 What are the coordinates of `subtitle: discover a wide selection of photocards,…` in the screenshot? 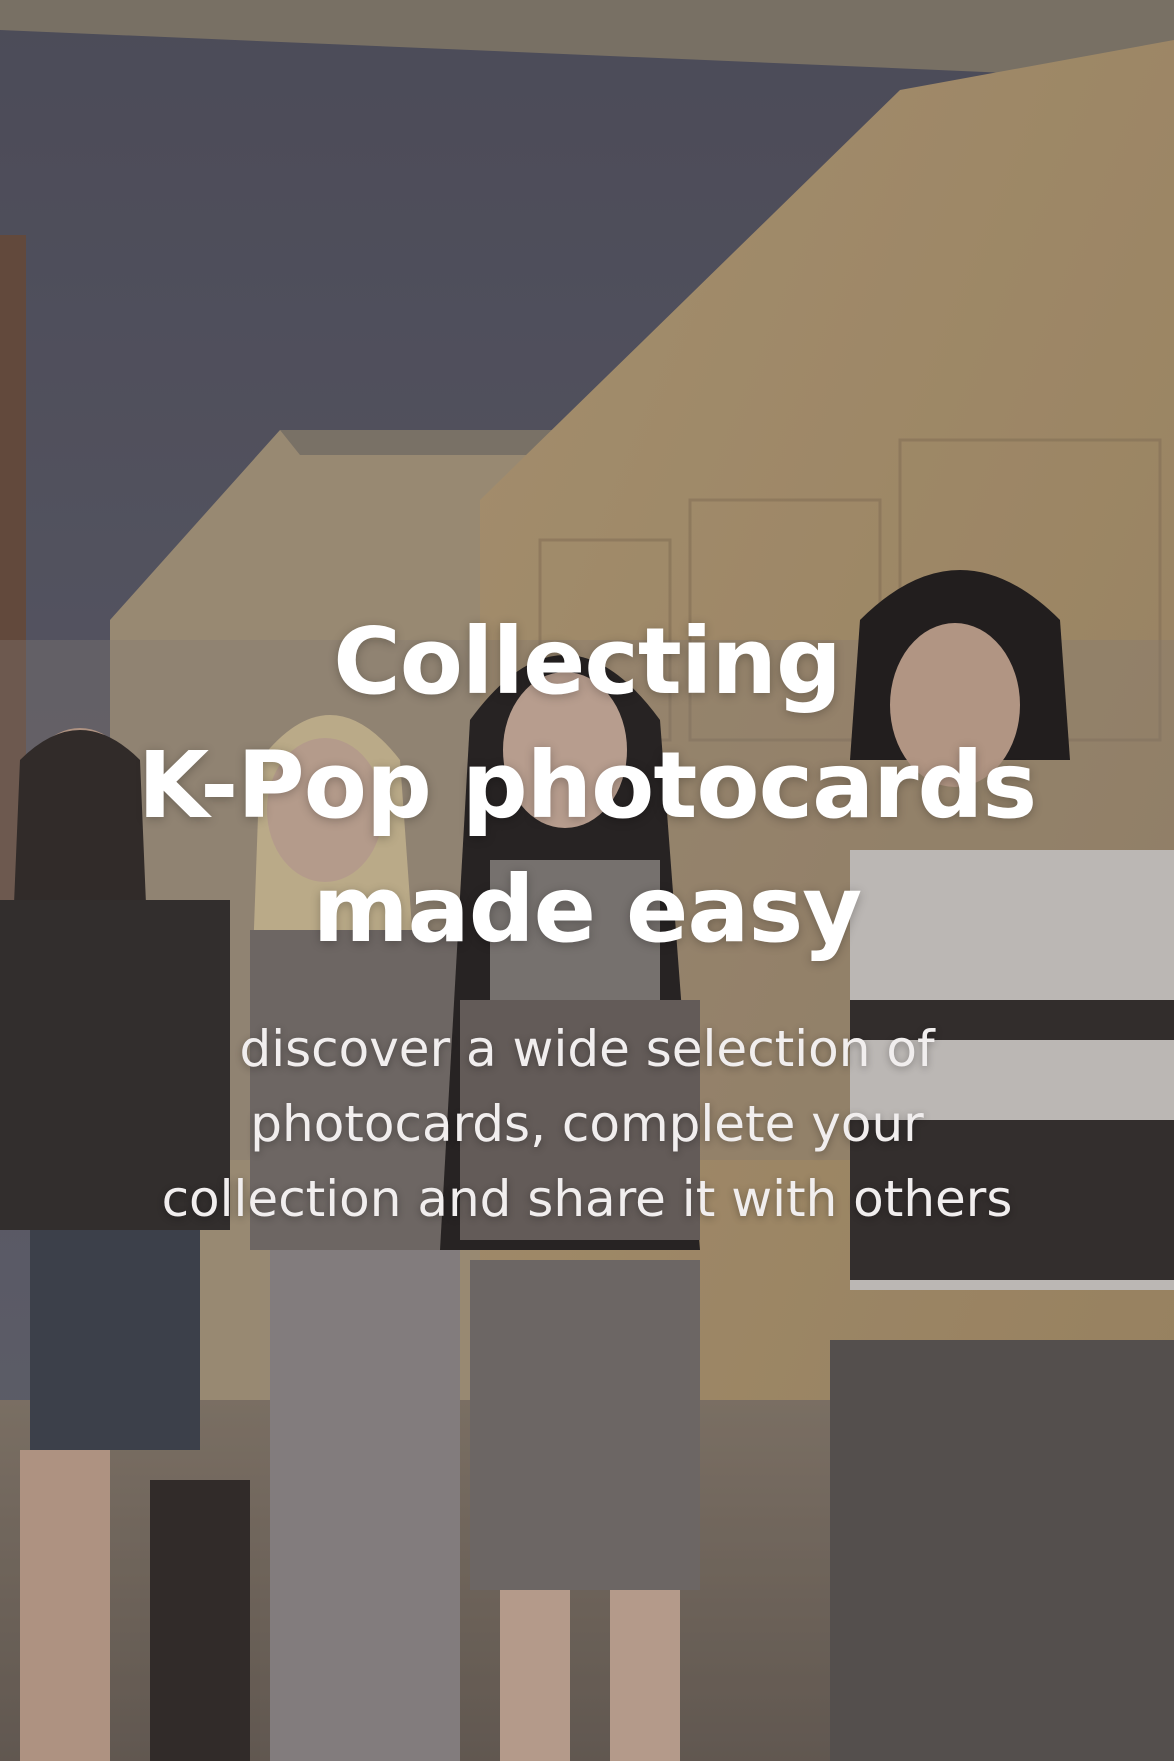 It's located at (587, 1124).